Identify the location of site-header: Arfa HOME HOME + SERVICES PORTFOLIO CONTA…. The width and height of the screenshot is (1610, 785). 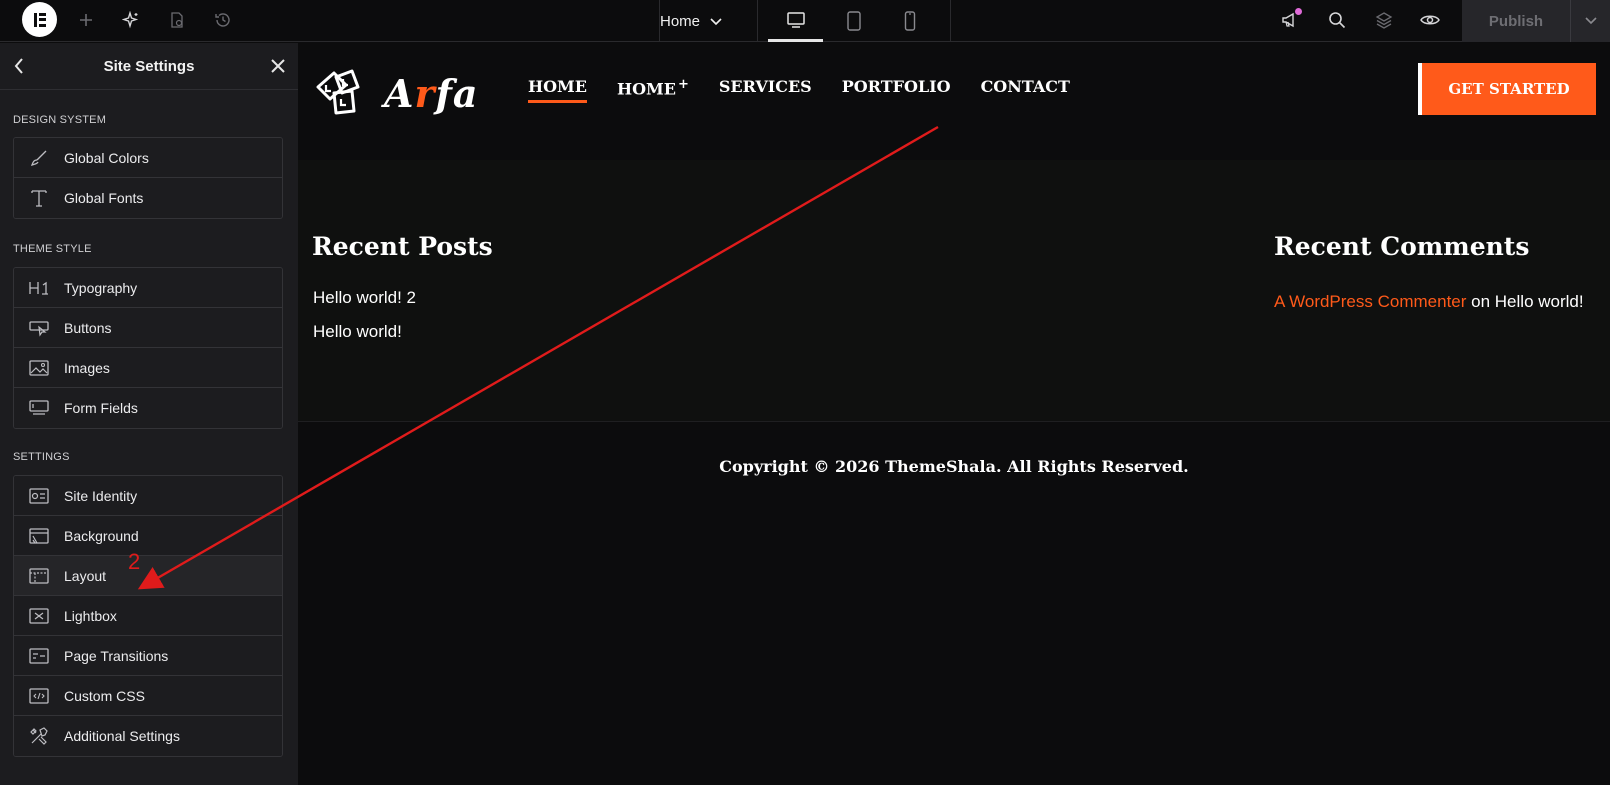
(954, 101).